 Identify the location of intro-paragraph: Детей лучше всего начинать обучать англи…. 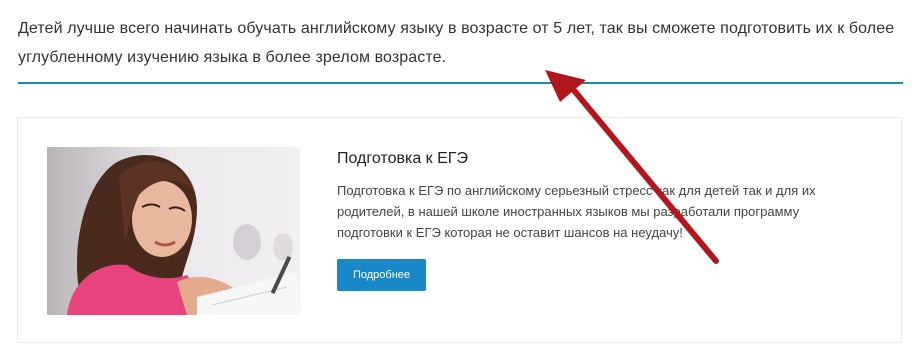
(456, 43).